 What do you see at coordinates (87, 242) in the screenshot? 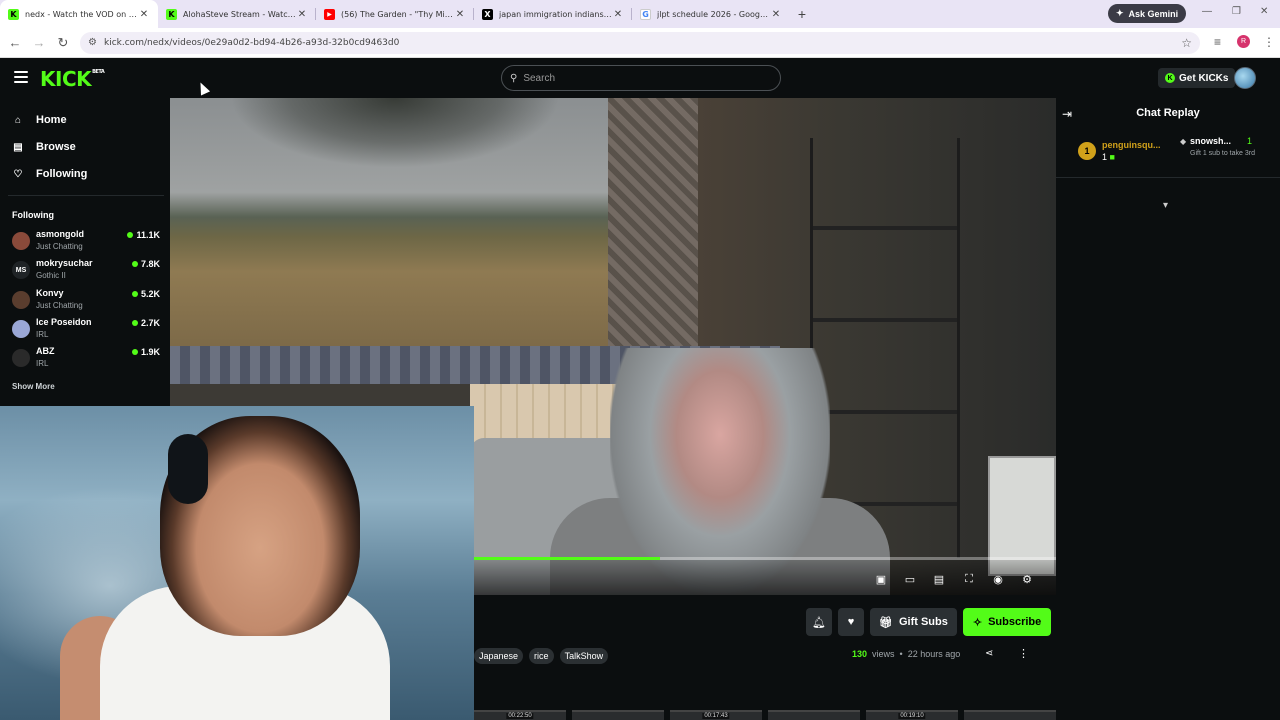
I see `channel-item: asmongold Just Chatting 11.1K` at bounding box center [87, 242].